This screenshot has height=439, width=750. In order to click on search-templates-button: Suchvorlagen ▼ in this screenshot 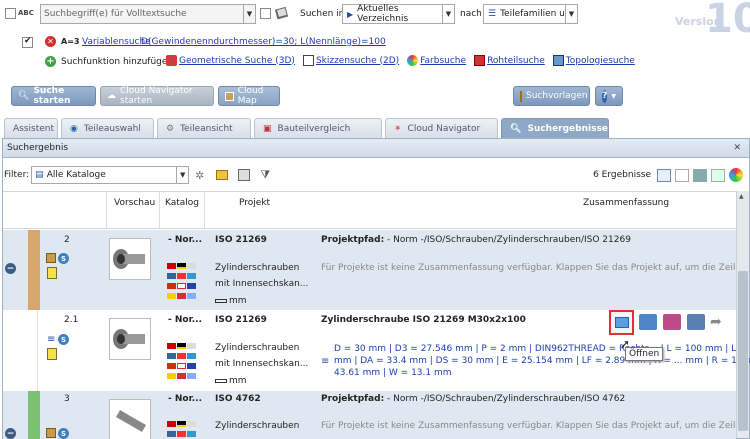, I will do `click(554, 96)`.